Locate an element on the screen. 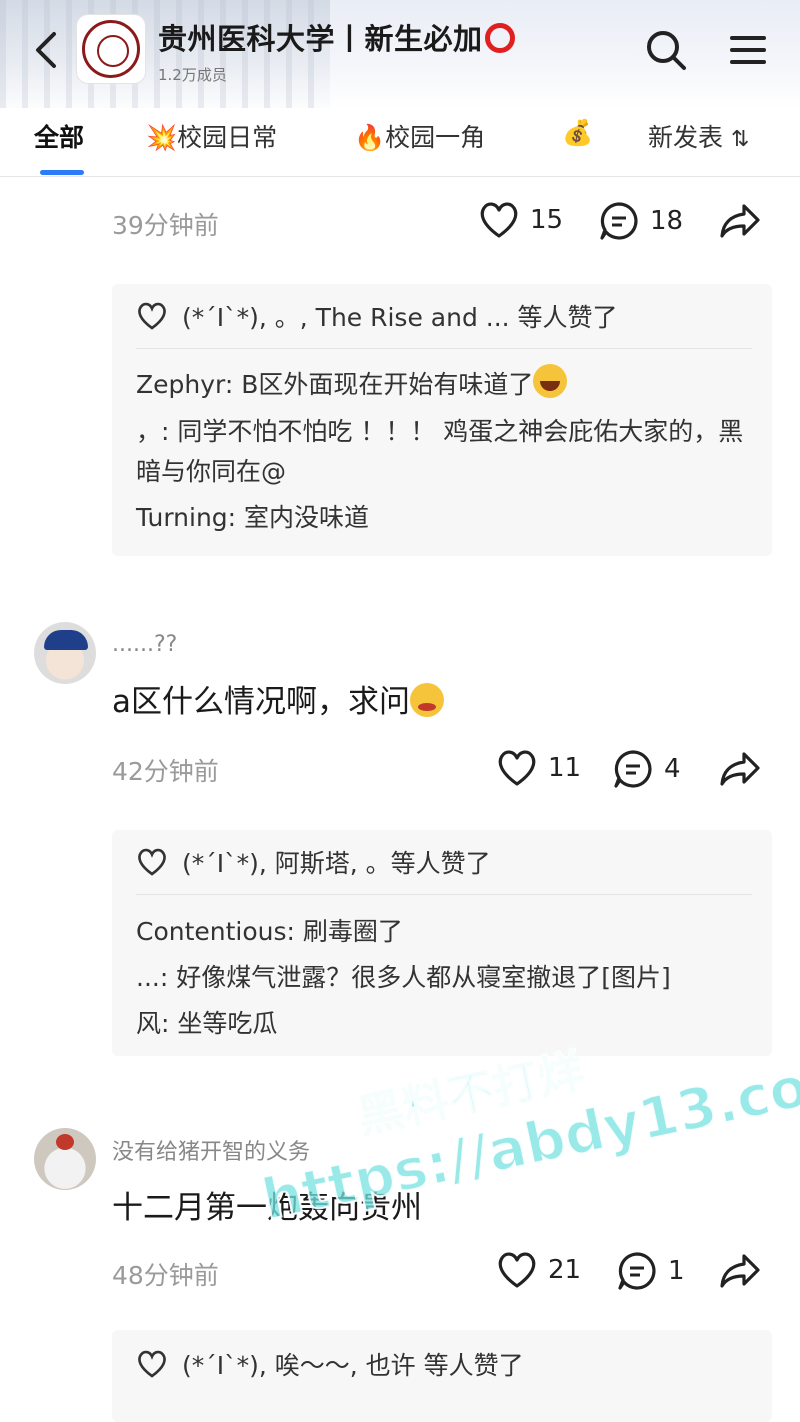 The image size is (800, 1422). liked-by-text: (*´I`*), 阿斯塔, 。等人赞了 is located at coordinates (336, 863).